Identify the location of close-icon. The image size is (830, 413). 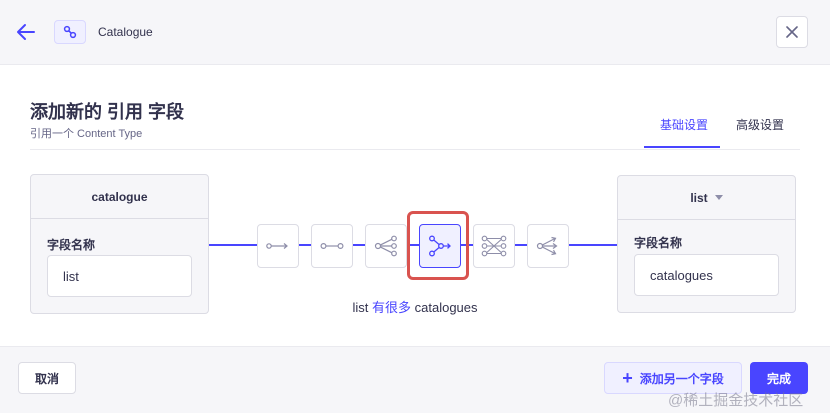
(792, 32).